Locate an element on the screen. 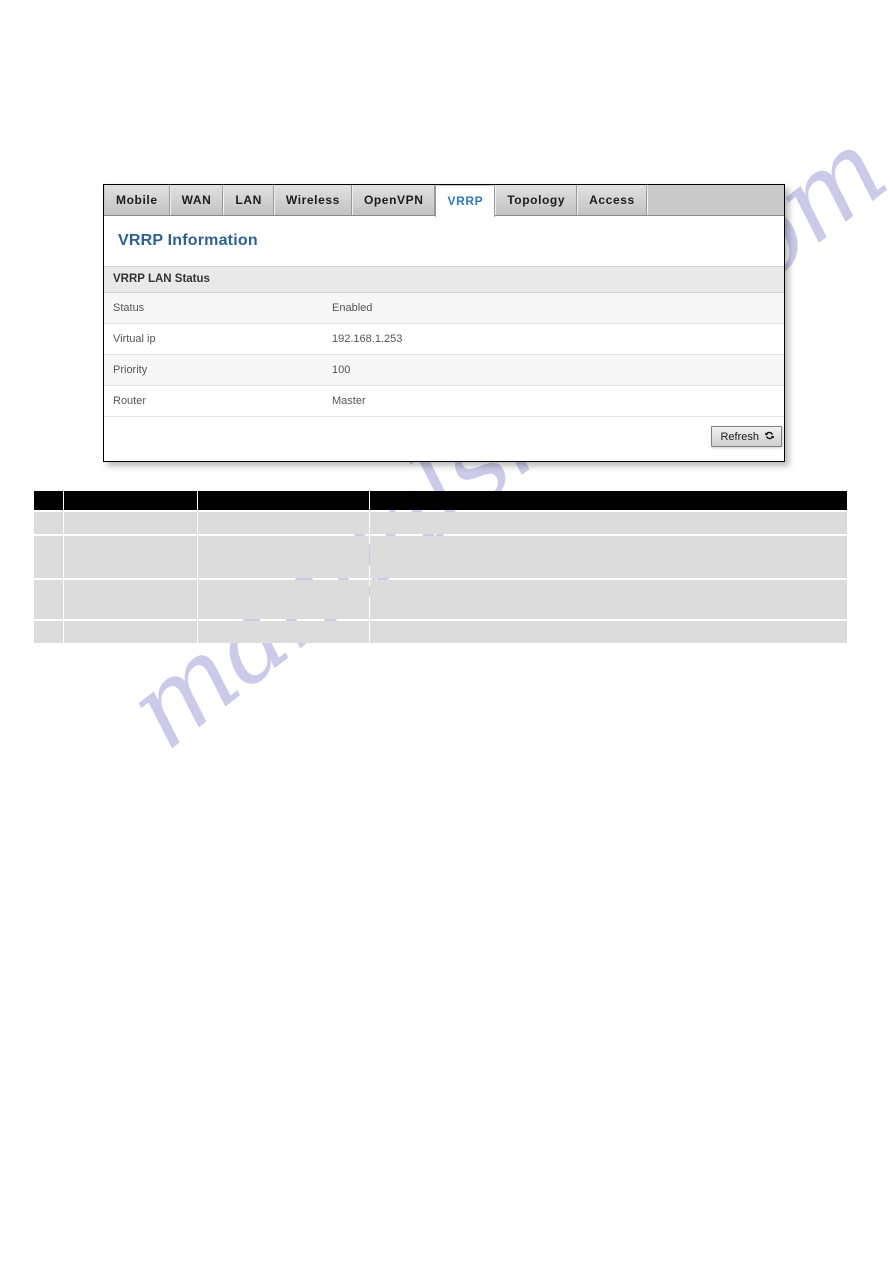 The image size is (893, 1263). tab-label: Wireless is located at coordinates (312, 200).